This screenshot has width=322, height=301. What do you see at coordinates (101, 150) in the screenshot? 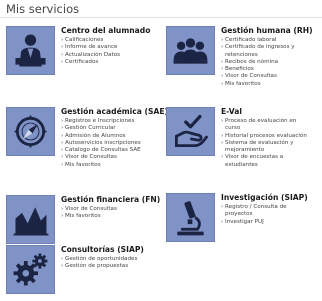
I see `service-link: › Catalogo de Consultas SAE` at bounding box center [101, 150].